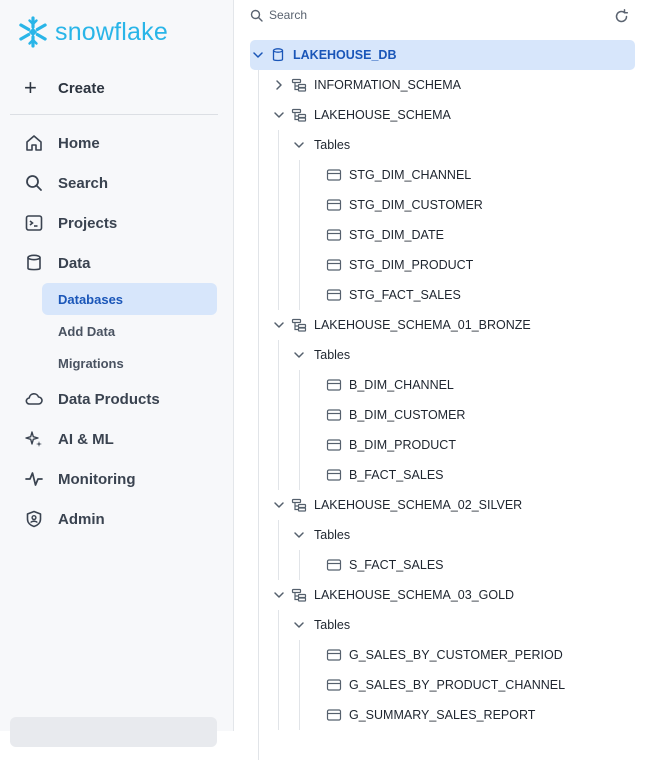  What do you see at coordinates (414, 595) in the screenshot?
I see `tree-node-label: LAKEHOUSE_SCHEMA_03_GOLD` at bounding box center [414, 595].